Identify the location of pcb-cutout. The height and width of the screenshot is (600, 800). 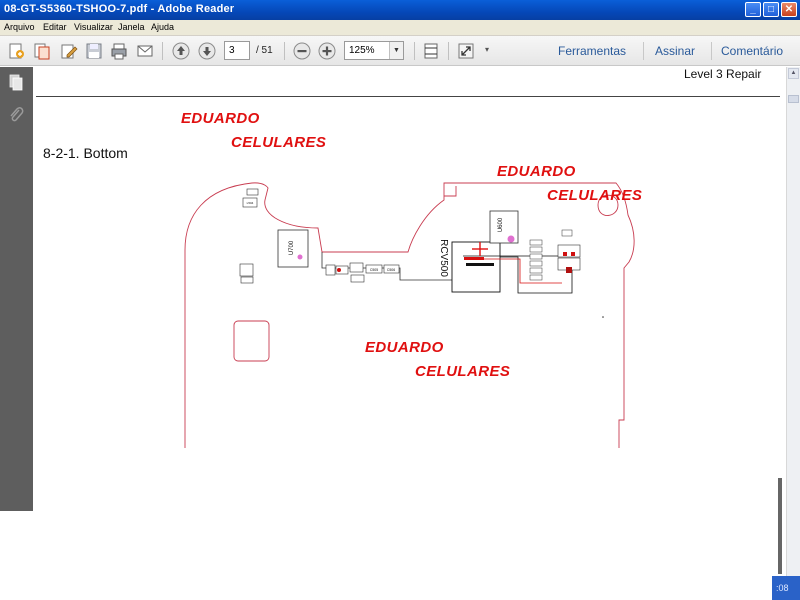
(251, 341).